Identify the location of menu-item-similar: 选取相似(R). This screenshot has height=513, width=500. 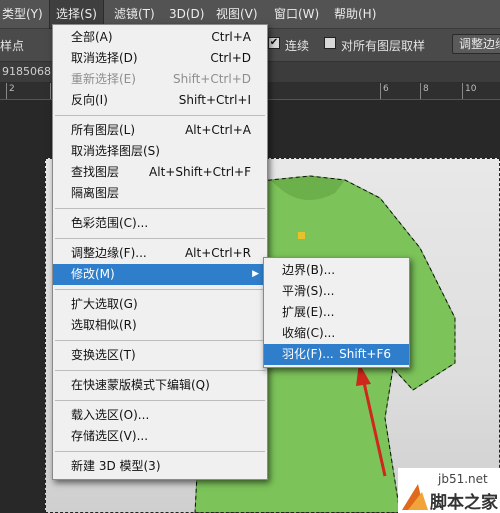
(160, 325).